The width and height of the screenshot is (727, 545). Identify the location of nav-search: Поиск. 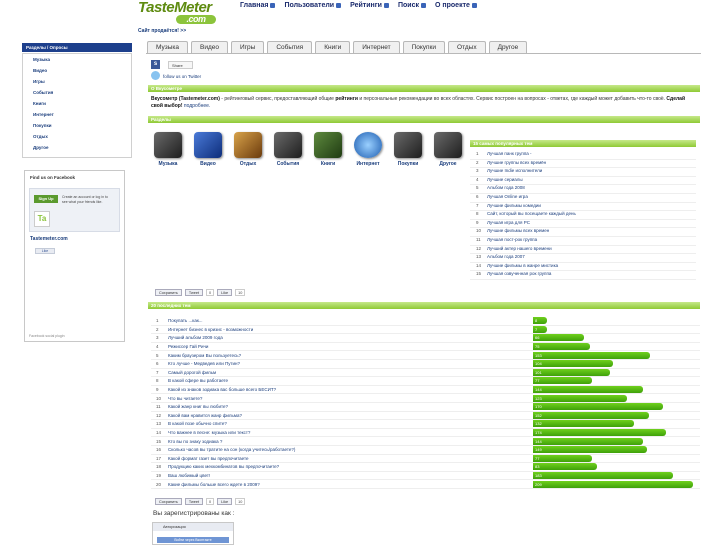
(412, 5).